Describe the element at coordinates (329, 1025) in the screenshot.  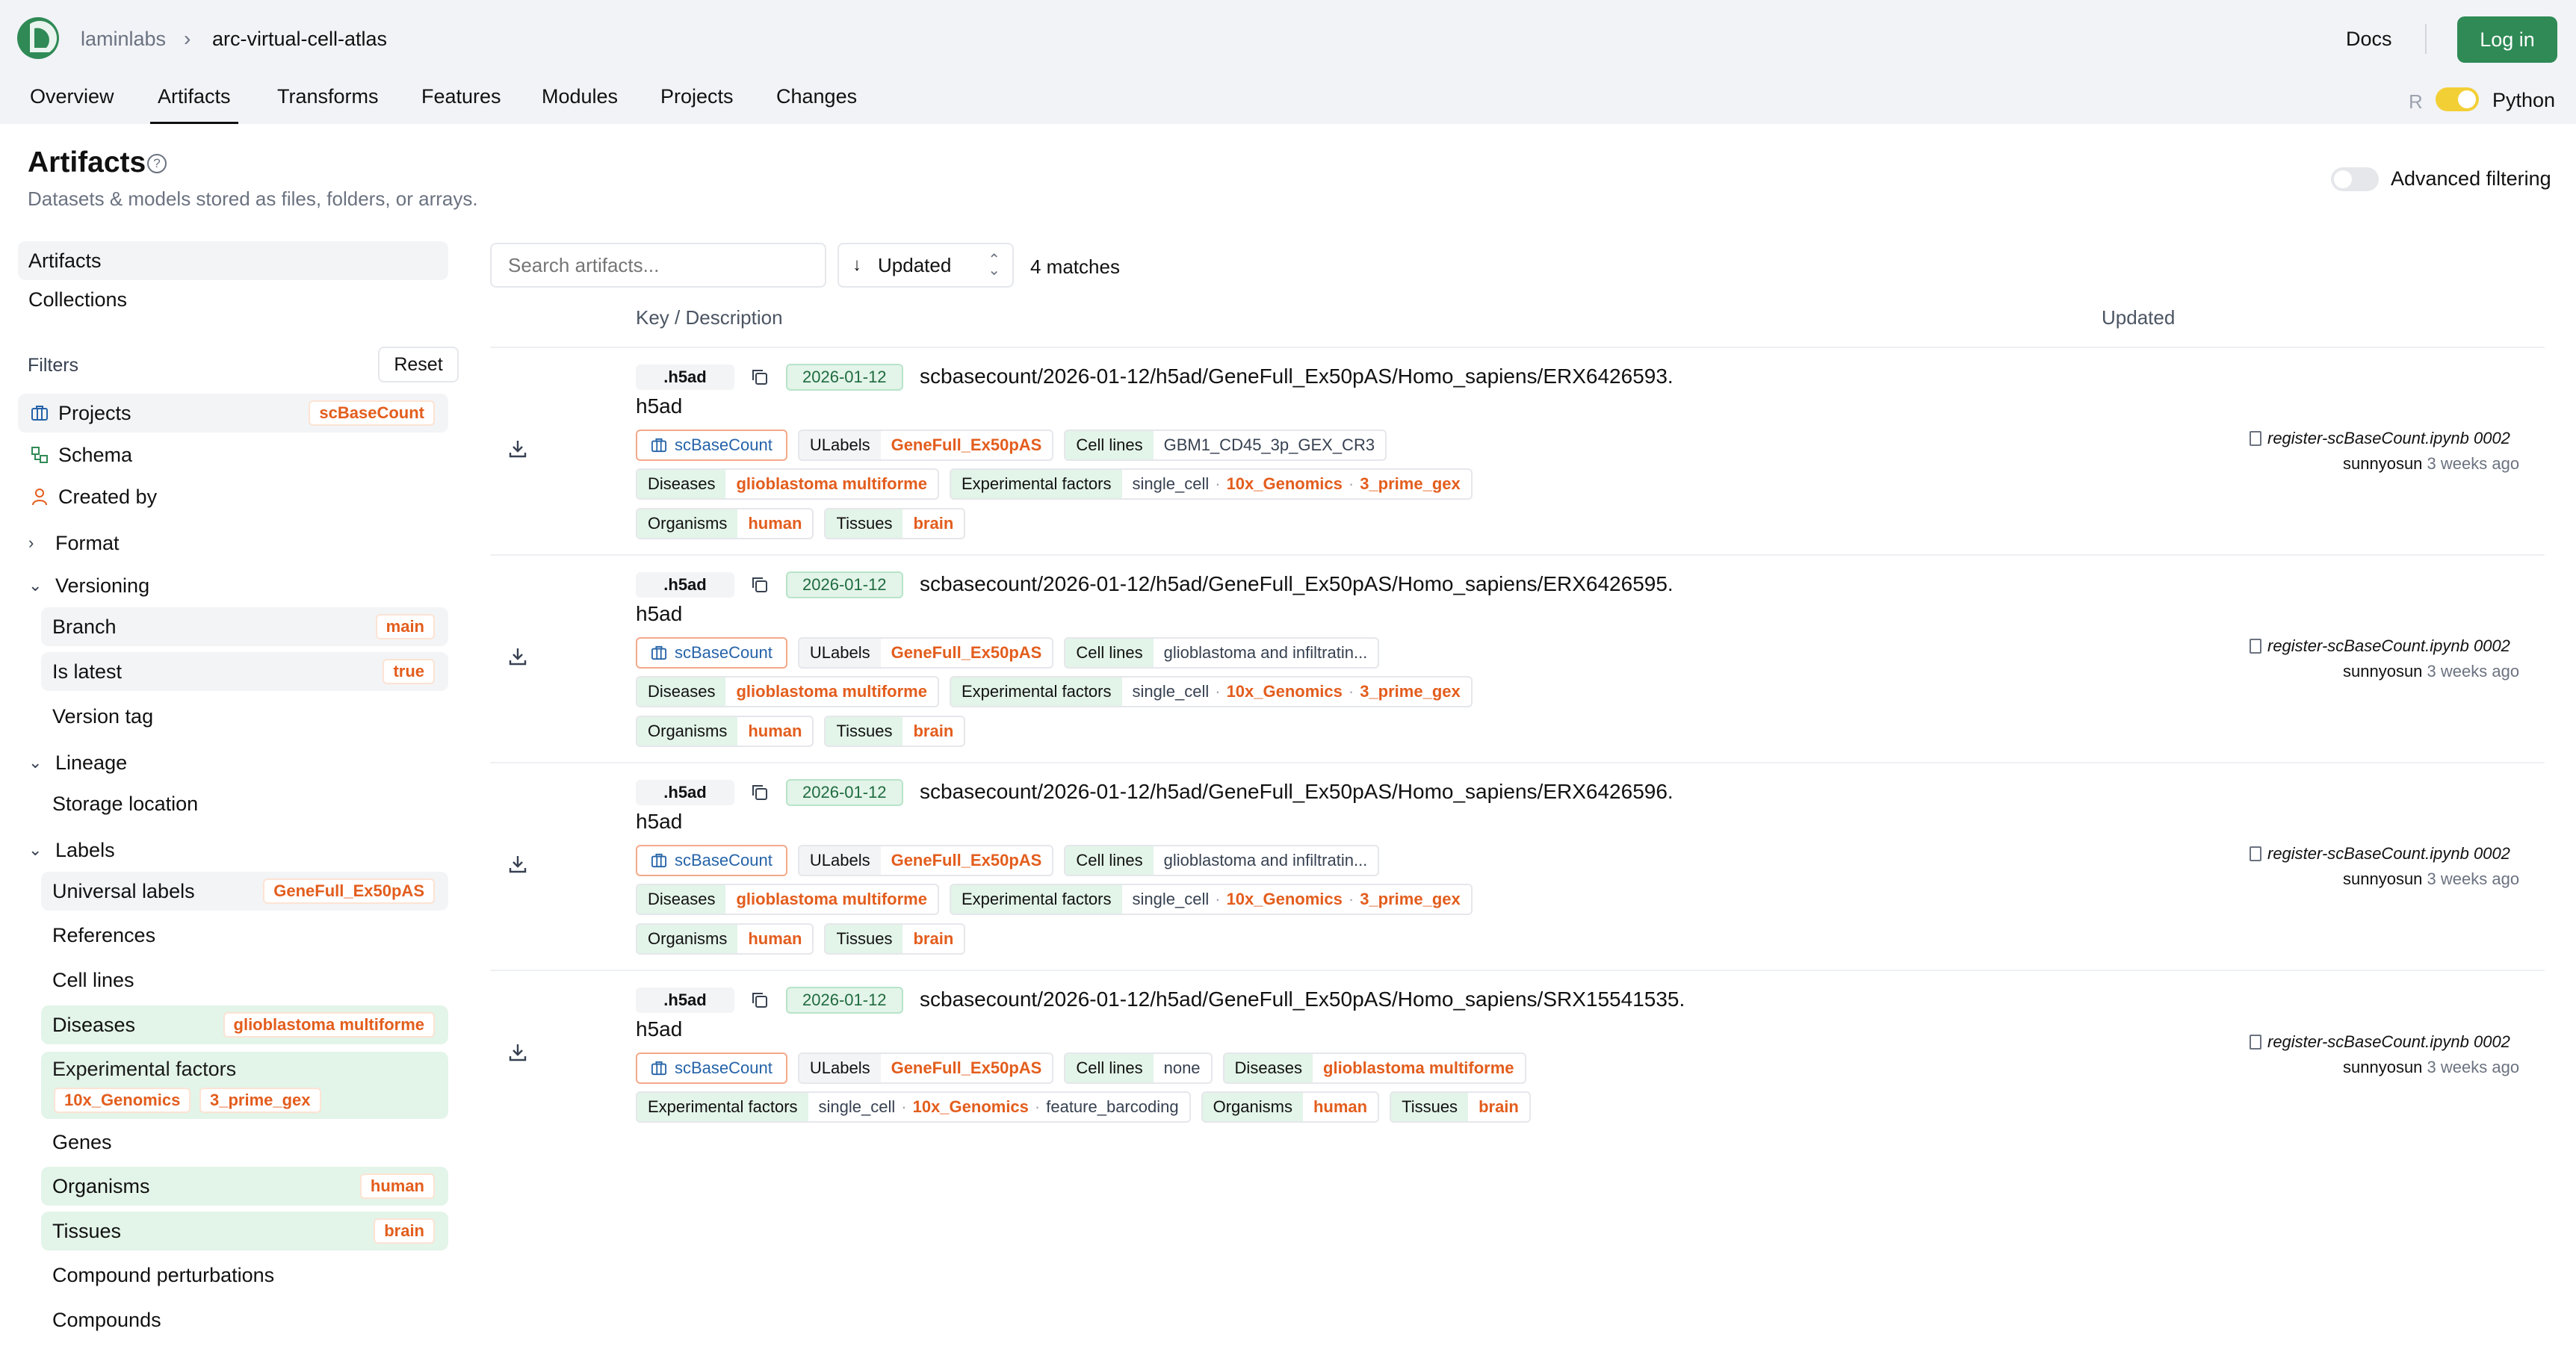
I see `filter-diseases-value: glioblastoma multiforme` at that location.